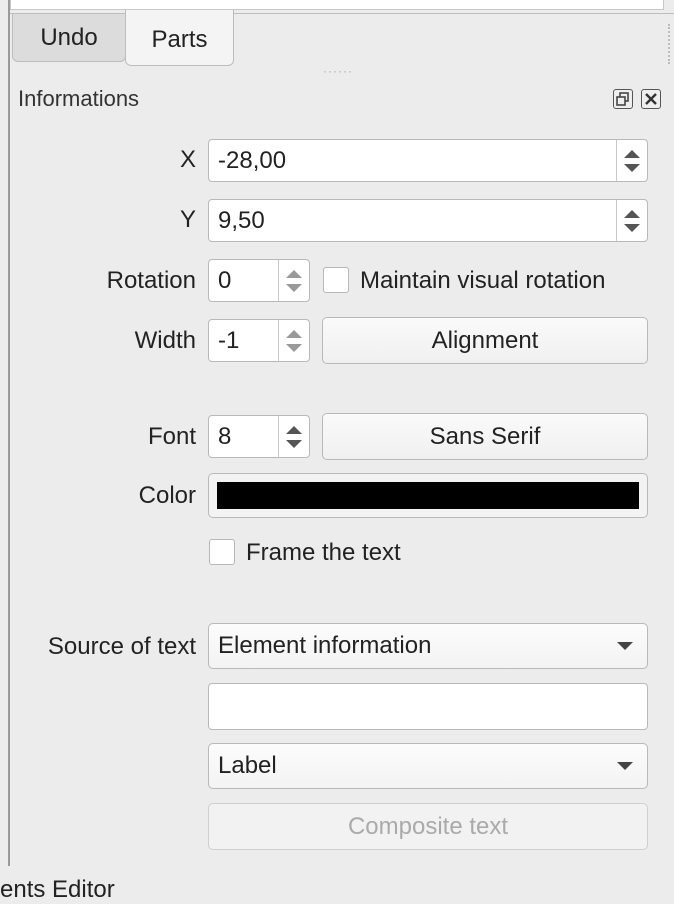 This screenshot has width=674, height=904. I want to click on x-spin-arrows, so click(631, 160).